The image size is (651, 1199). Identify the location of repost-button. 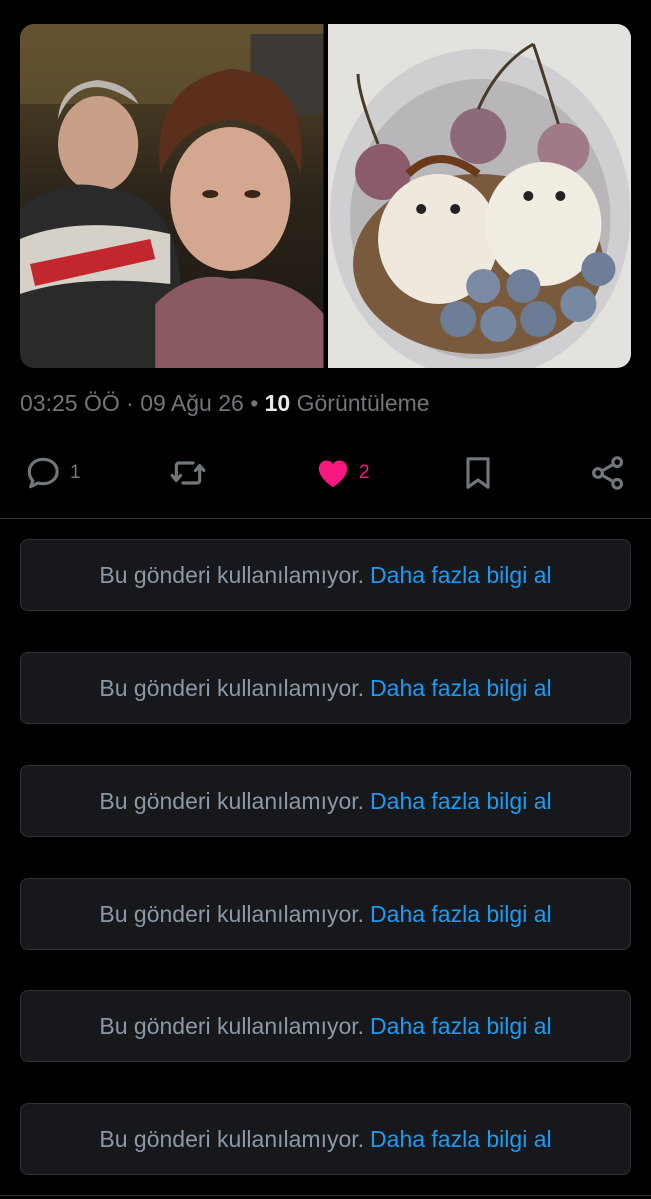
(191, 473).